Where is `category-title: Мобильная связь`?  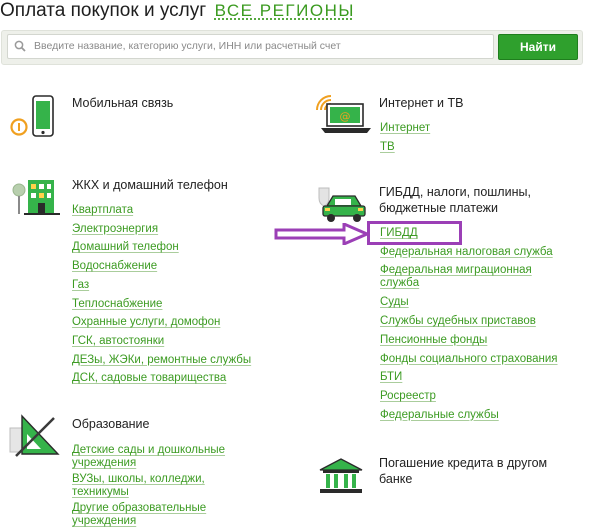 category-title: Мобильная связь is located at coordinates (122, 103).